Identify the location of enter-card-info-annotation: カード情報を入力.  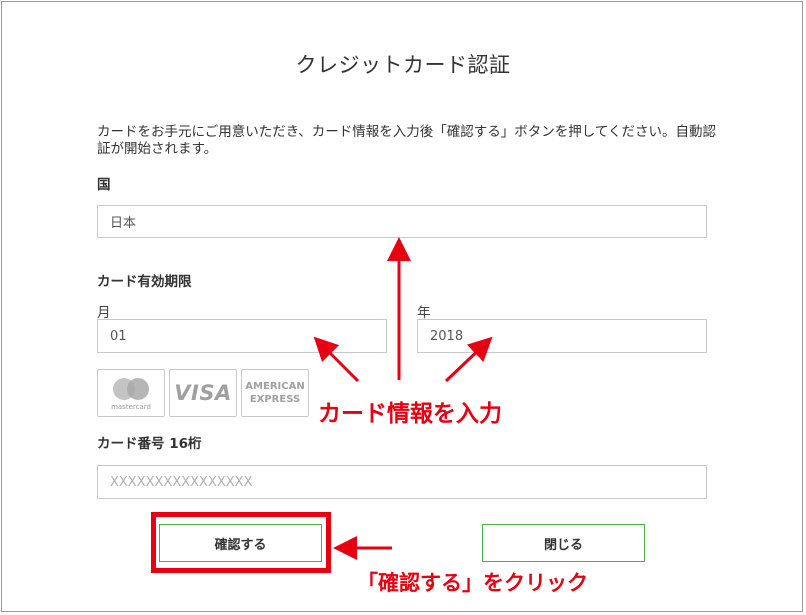
(410, 414).